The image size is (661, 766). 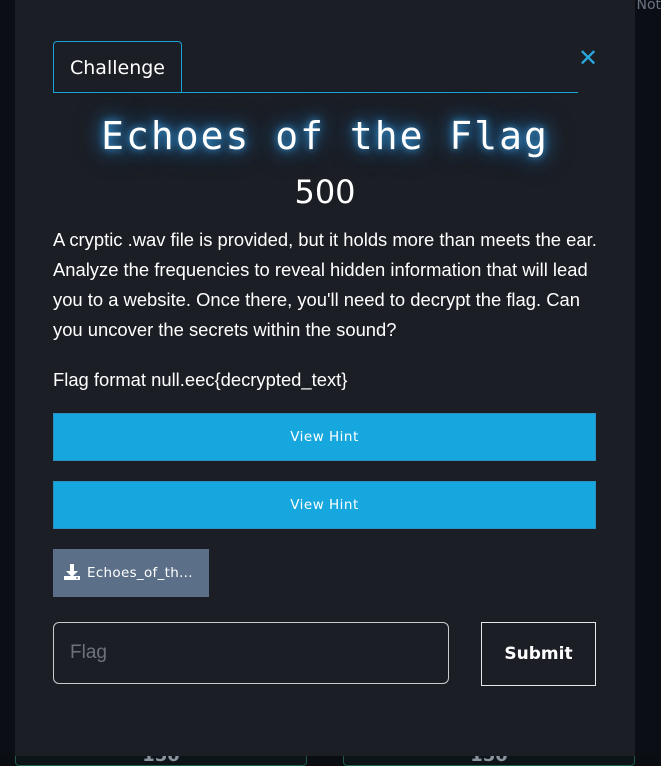 What do you see at coordinates (648, 6) in the screenshot?
I see `background-corner-text: Not` at bounding box center [648, 6].